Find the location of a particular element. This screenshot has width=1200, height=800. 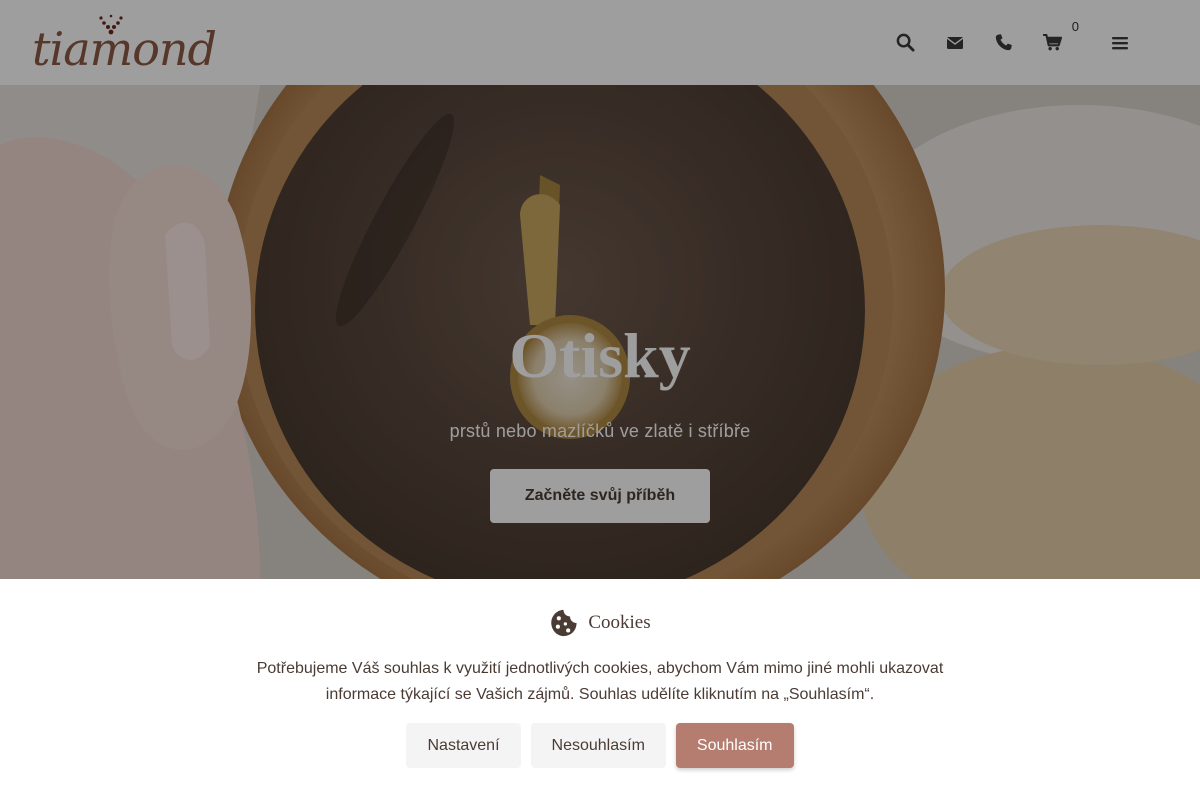

cookie-settings-button: Nastavení is located at coordinates (463, 745).